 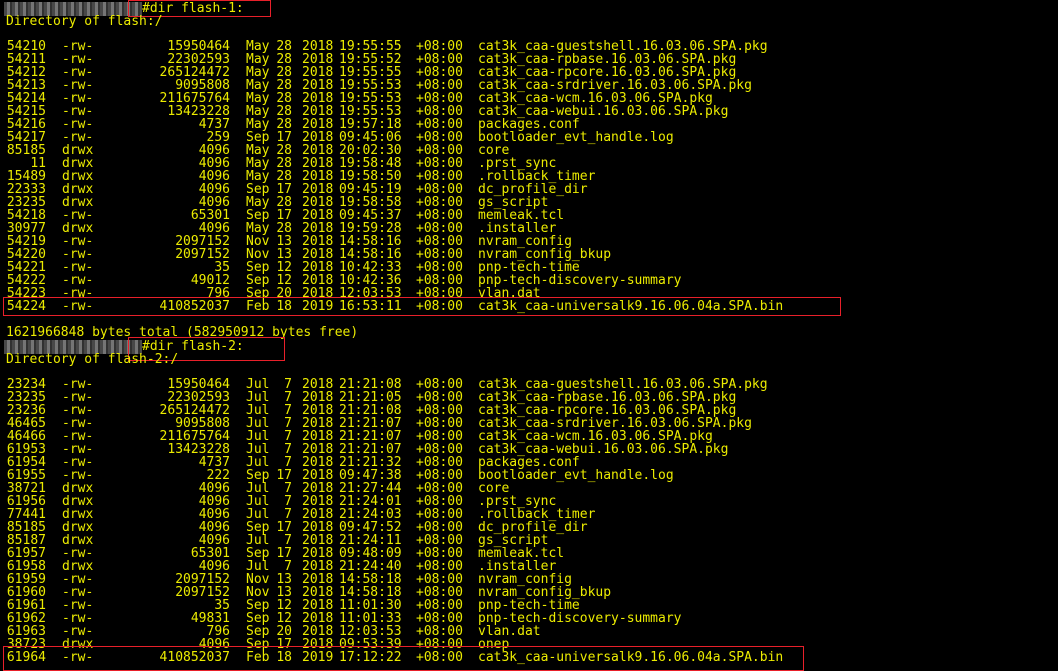 What do you see at coordinates (92, 359) in the screenshot?
I see `directory-header-2: Directory of flash-2:/` at bounding box center [92, 359].